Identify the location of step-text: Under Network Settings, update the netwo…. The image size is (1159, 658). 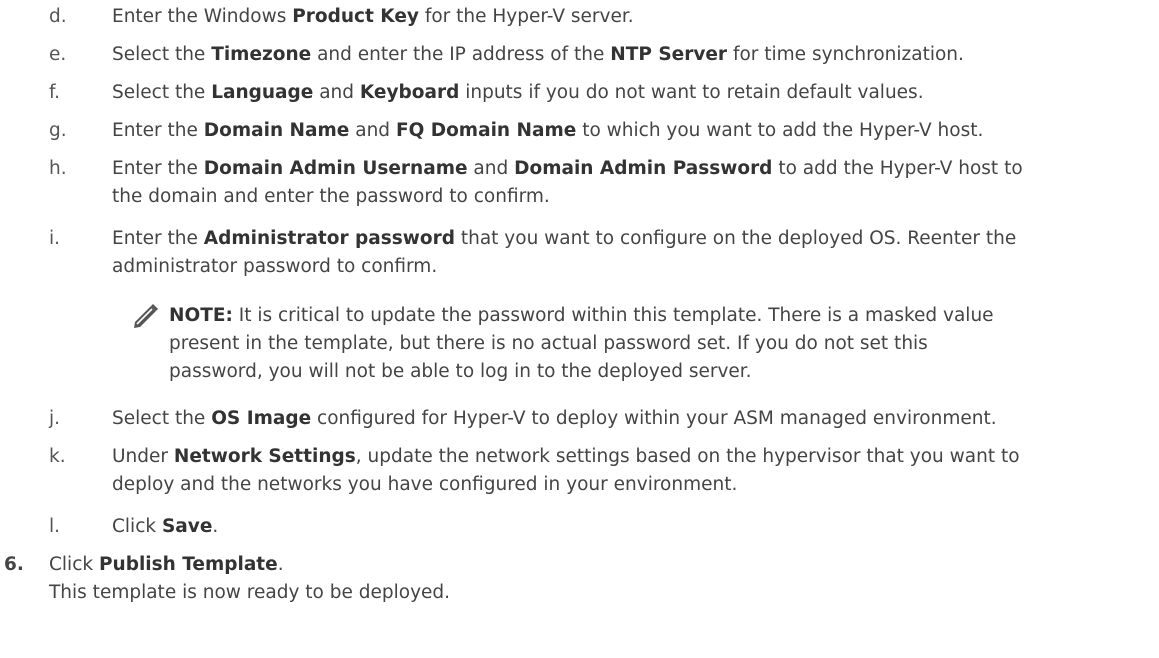
(566, 470).